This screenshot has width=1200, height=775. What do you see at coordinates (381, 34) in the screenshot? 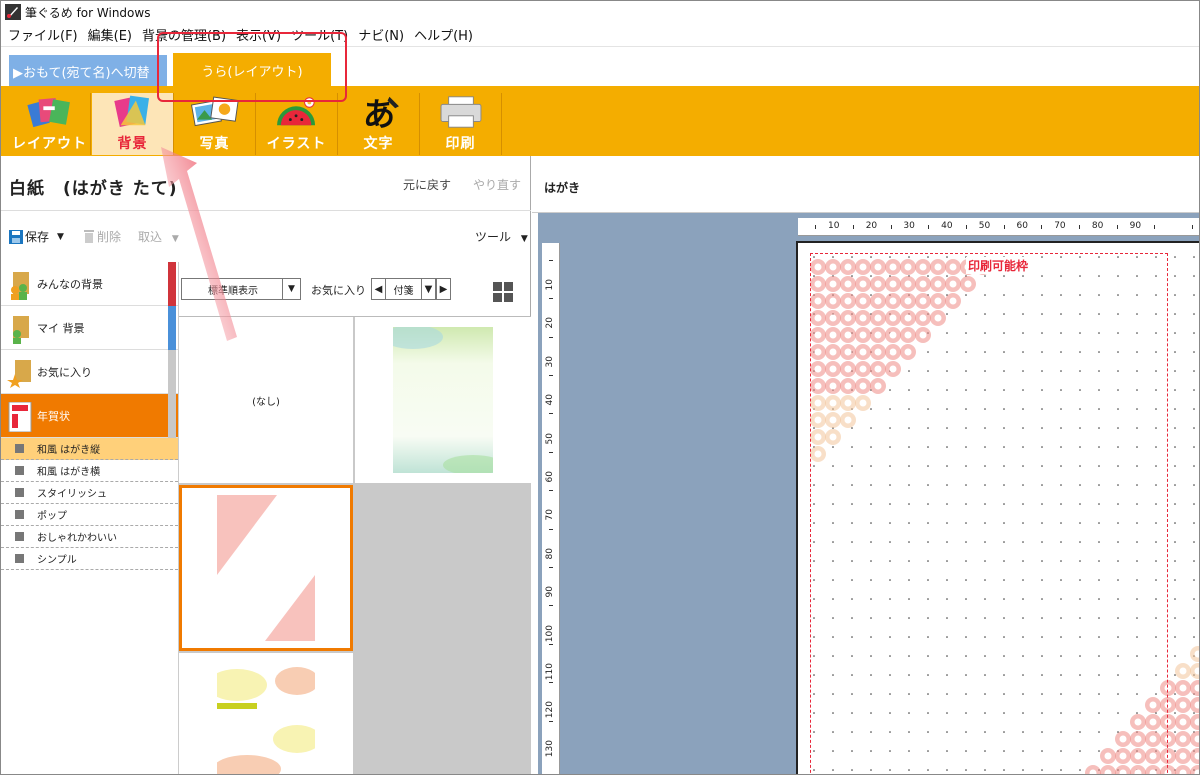
I see `menu-navi: ナビ(N)` at bounding box center [381, 34].